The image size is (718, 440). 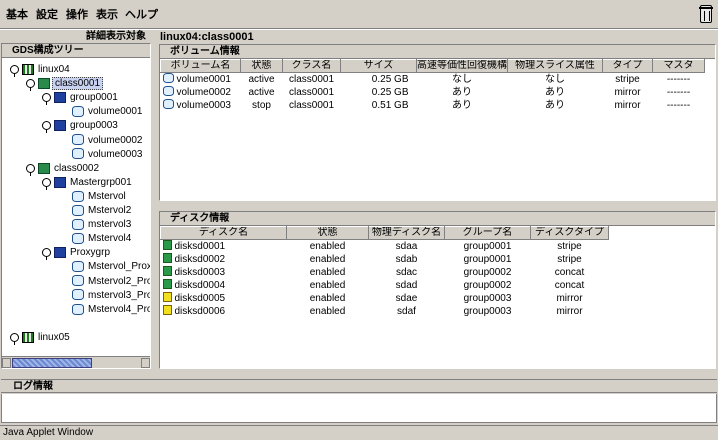 What do you see at coordinates (678, 66) in the screenshot?
I see `column-header: マスタ` at bounding box center [678, 66].